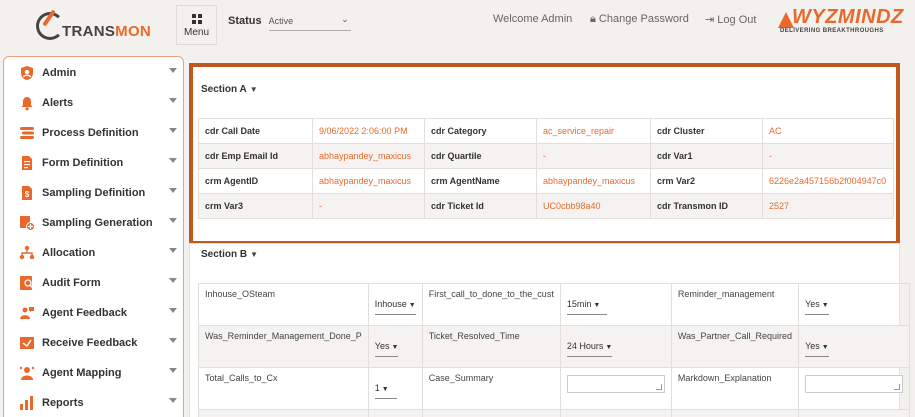 Image resolution: width=915 pixels, height=417 pixels. I want to click on admin-icon, so click(27, 73).